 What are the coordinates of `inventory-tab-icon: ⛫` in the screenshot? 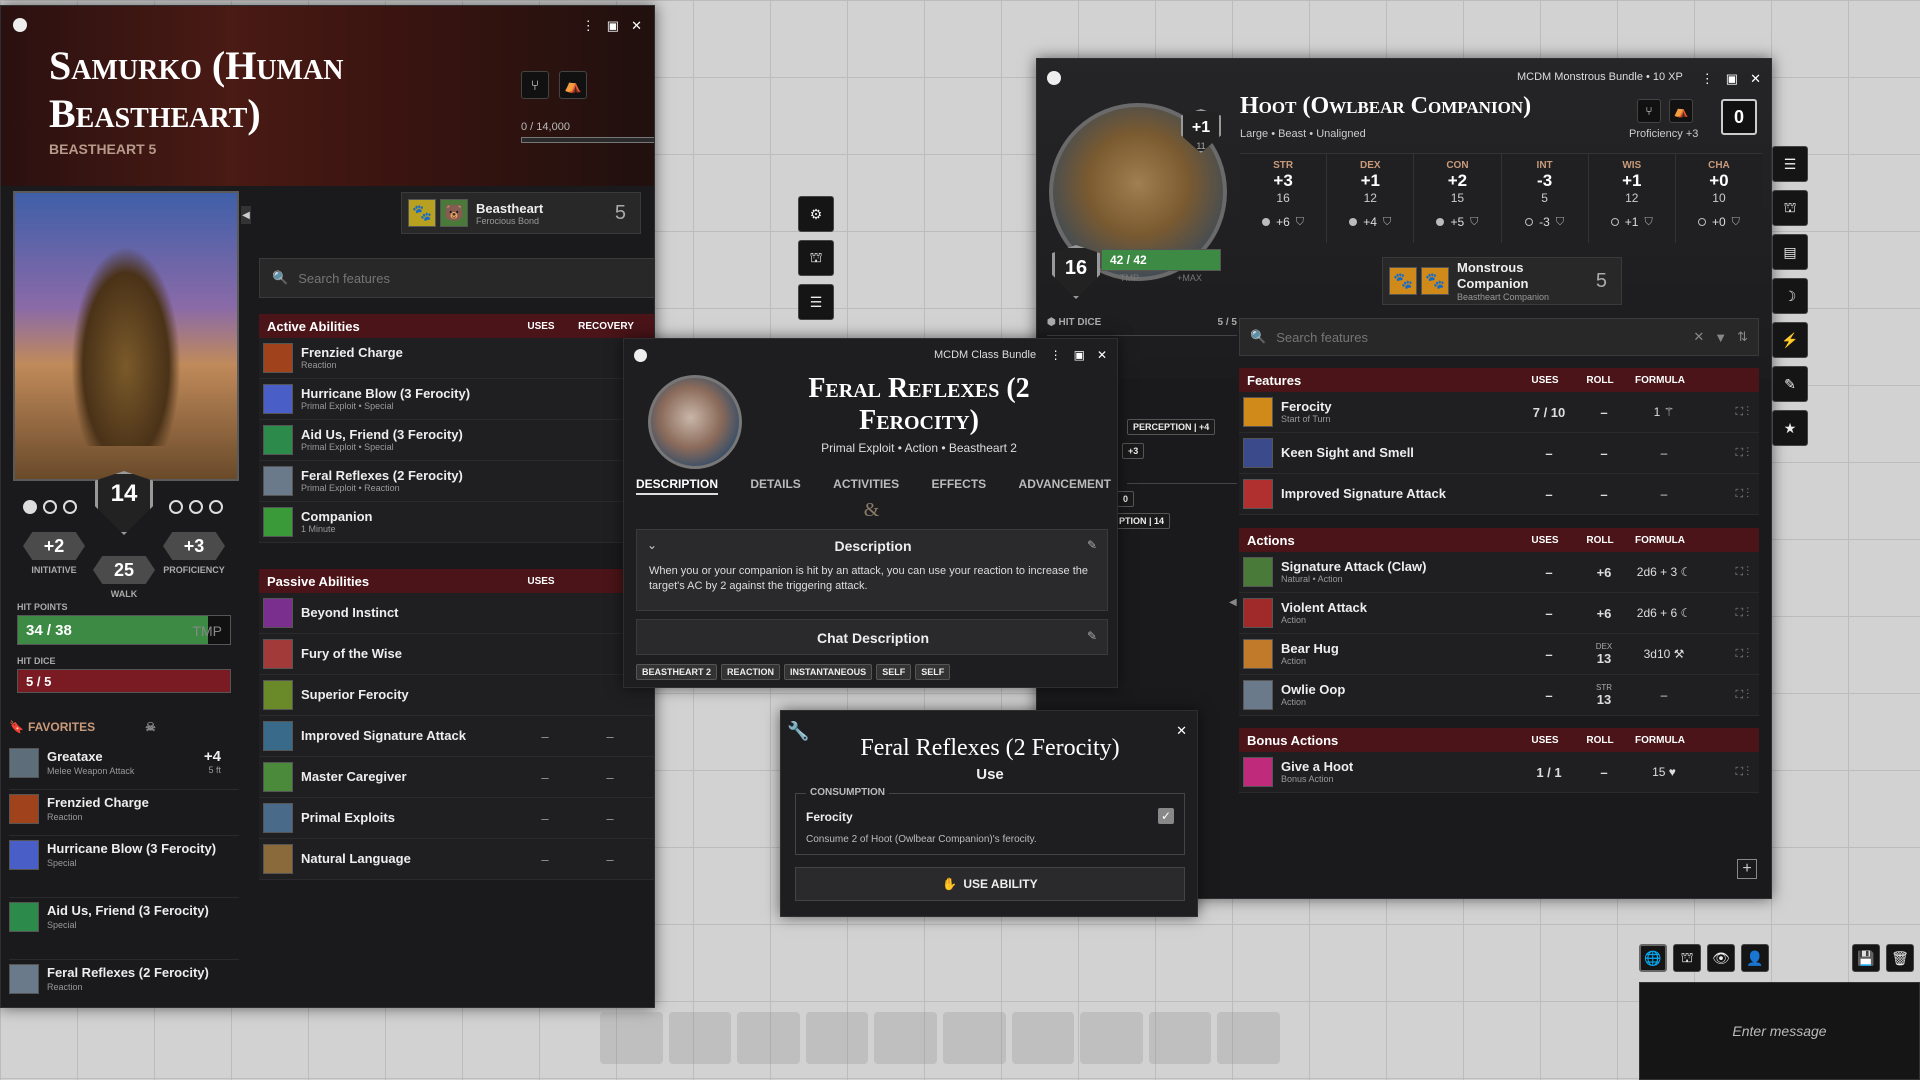 It's located at (816, 258).